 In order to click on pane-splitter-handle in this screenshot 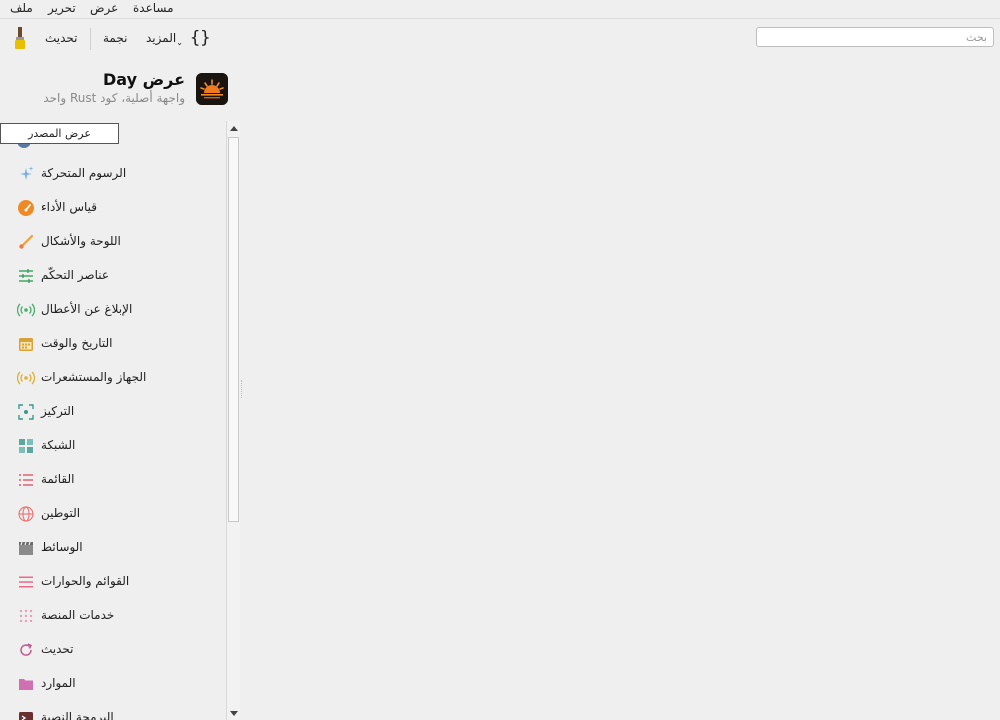, I will do `click(242, 389)`.